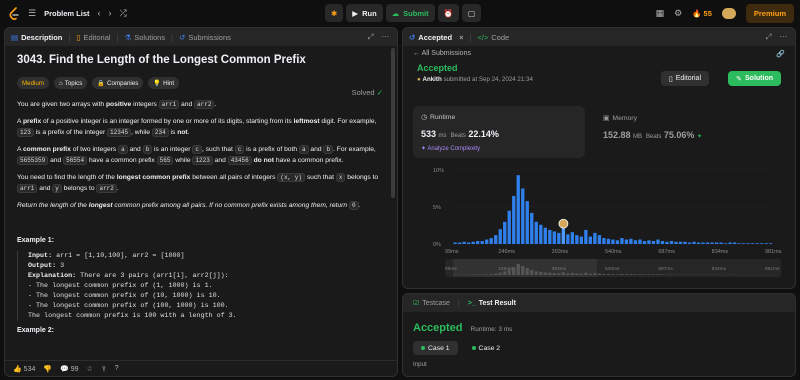  What do you see at coordinates (118, 83) in the screenshot?
I see `companies-chip: 🔒 Companies` at bounding box center [118, 83].